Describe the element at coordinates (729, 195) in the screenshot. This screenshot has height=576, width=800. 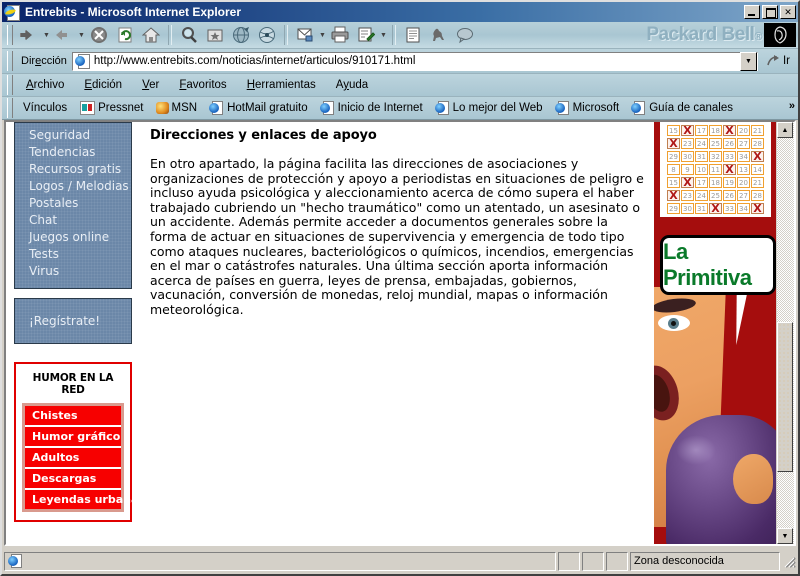
I see `lottery-cell: 26` at that location.